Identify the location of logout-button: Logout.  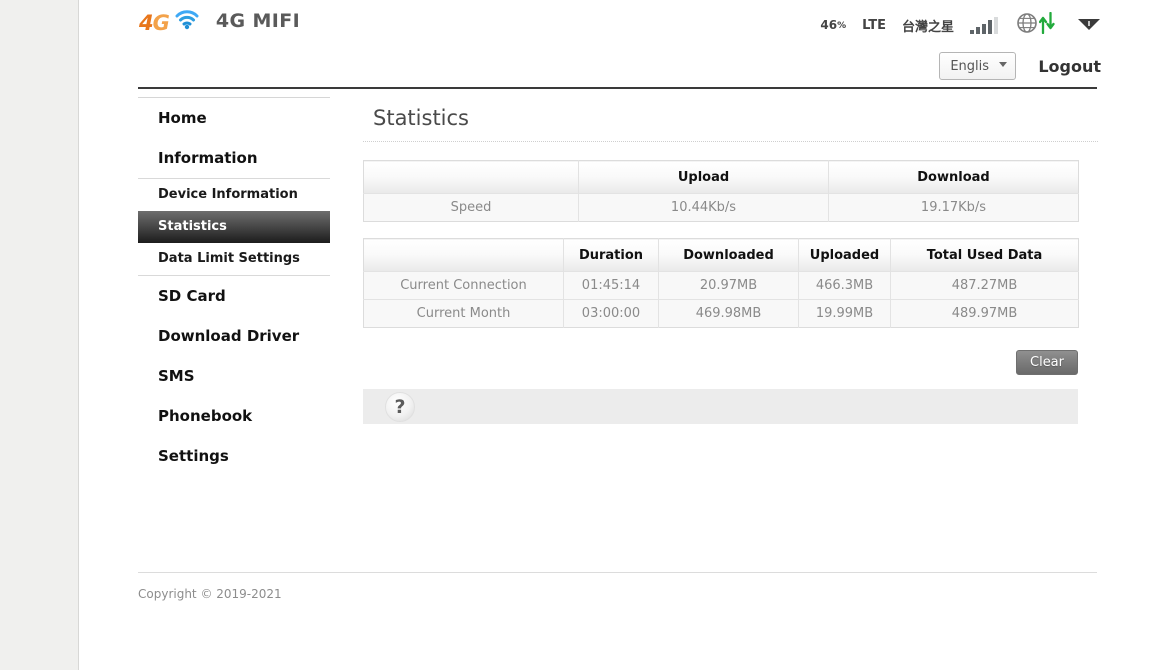
(1069, 66).